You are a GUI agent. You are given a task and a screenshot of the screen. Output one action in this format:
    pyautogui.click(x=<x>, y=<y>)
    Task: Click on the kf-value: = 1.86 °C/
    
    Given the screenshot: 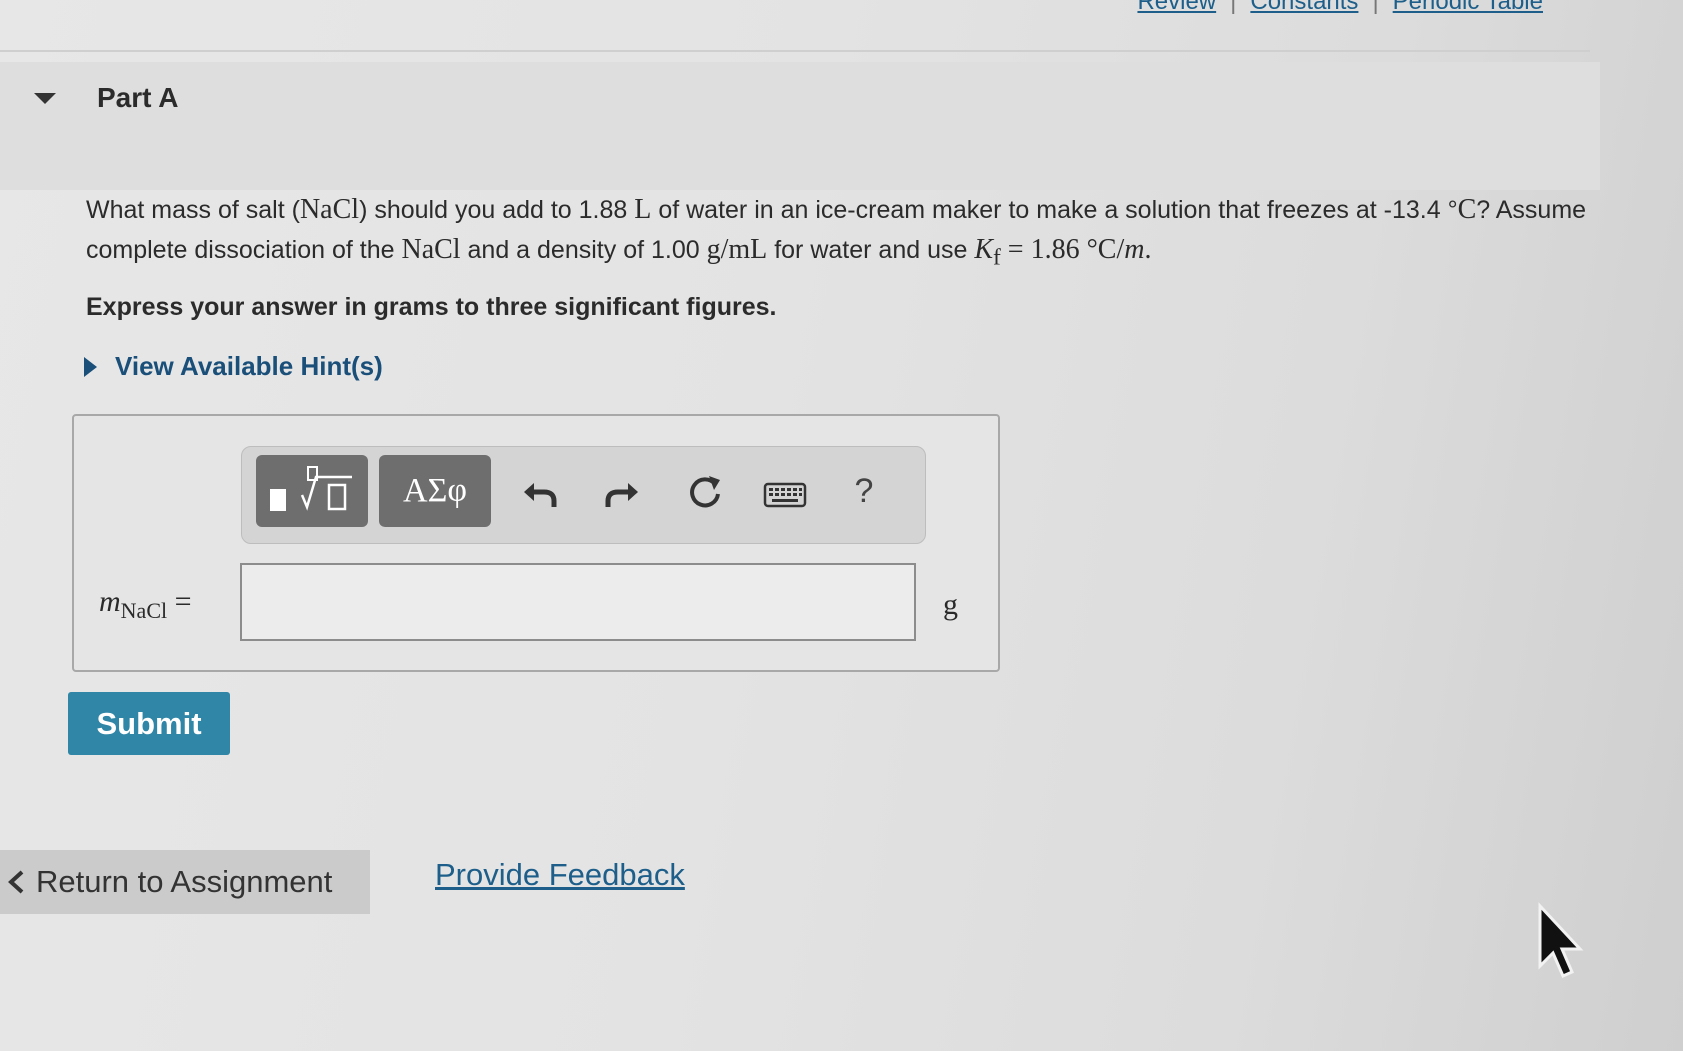 What is the action you would take?
    pyautogui.click(x=1062, y=249)
    